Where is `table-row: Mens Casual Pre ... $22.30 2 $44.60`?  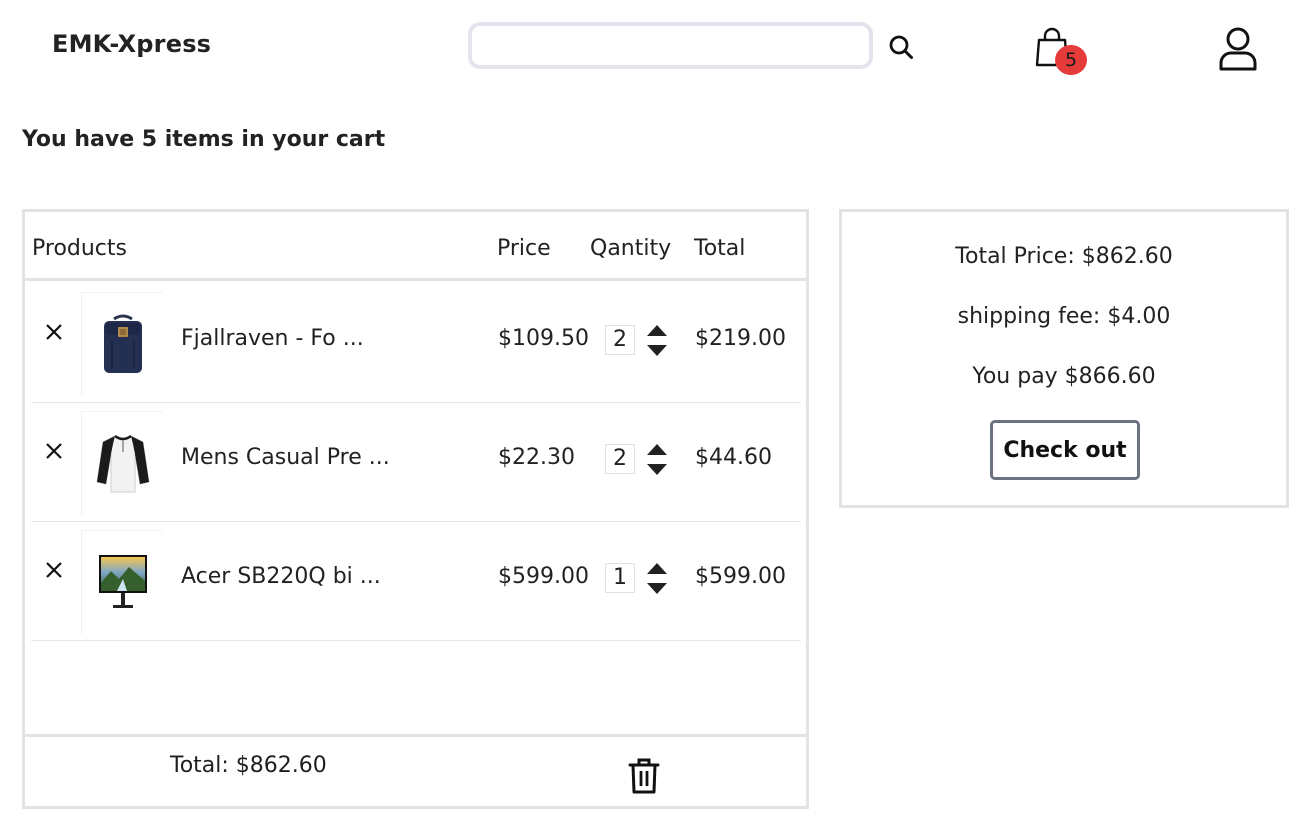 table-row: Mens Casual Pre ... $22.30 2 $44.60 is located at coordinates (416, 462).